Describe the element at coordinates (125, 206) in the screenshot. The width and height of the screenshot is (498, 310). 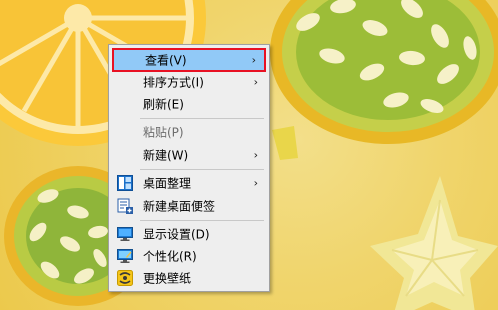
I see `sticky-note-icon` at that location.